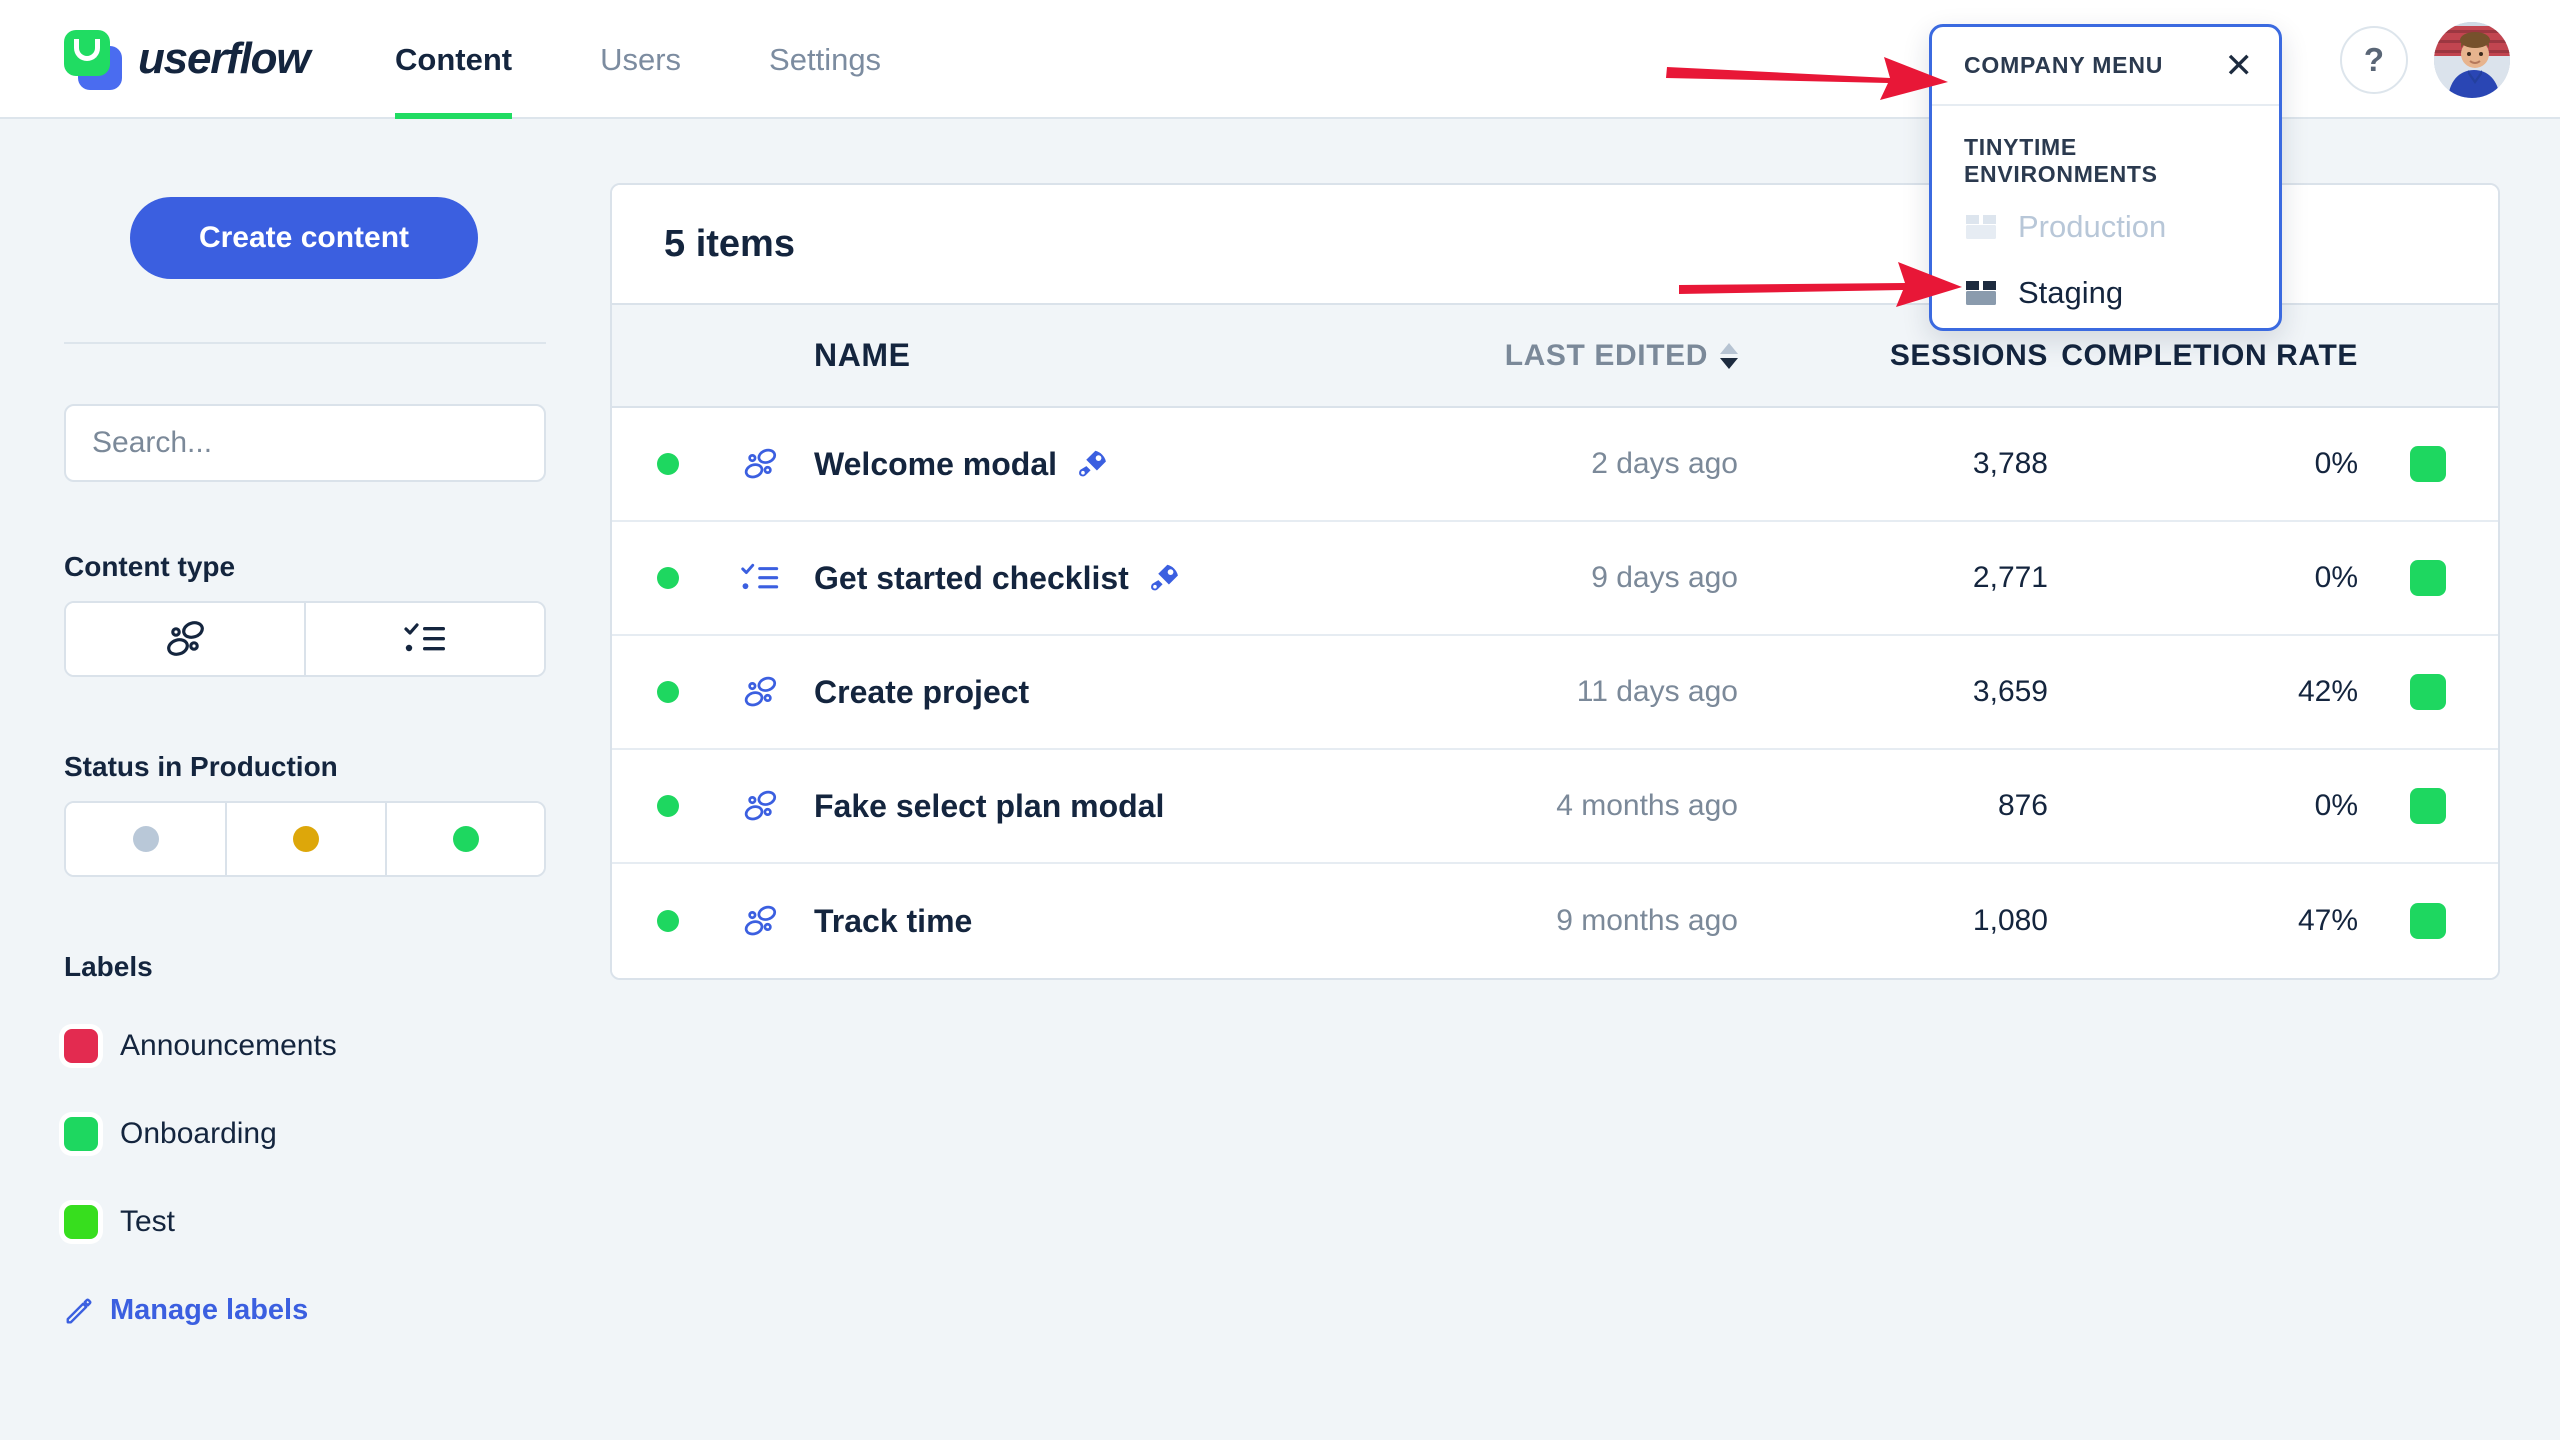  I want to click on sidebar-divider, so click(305, 343).